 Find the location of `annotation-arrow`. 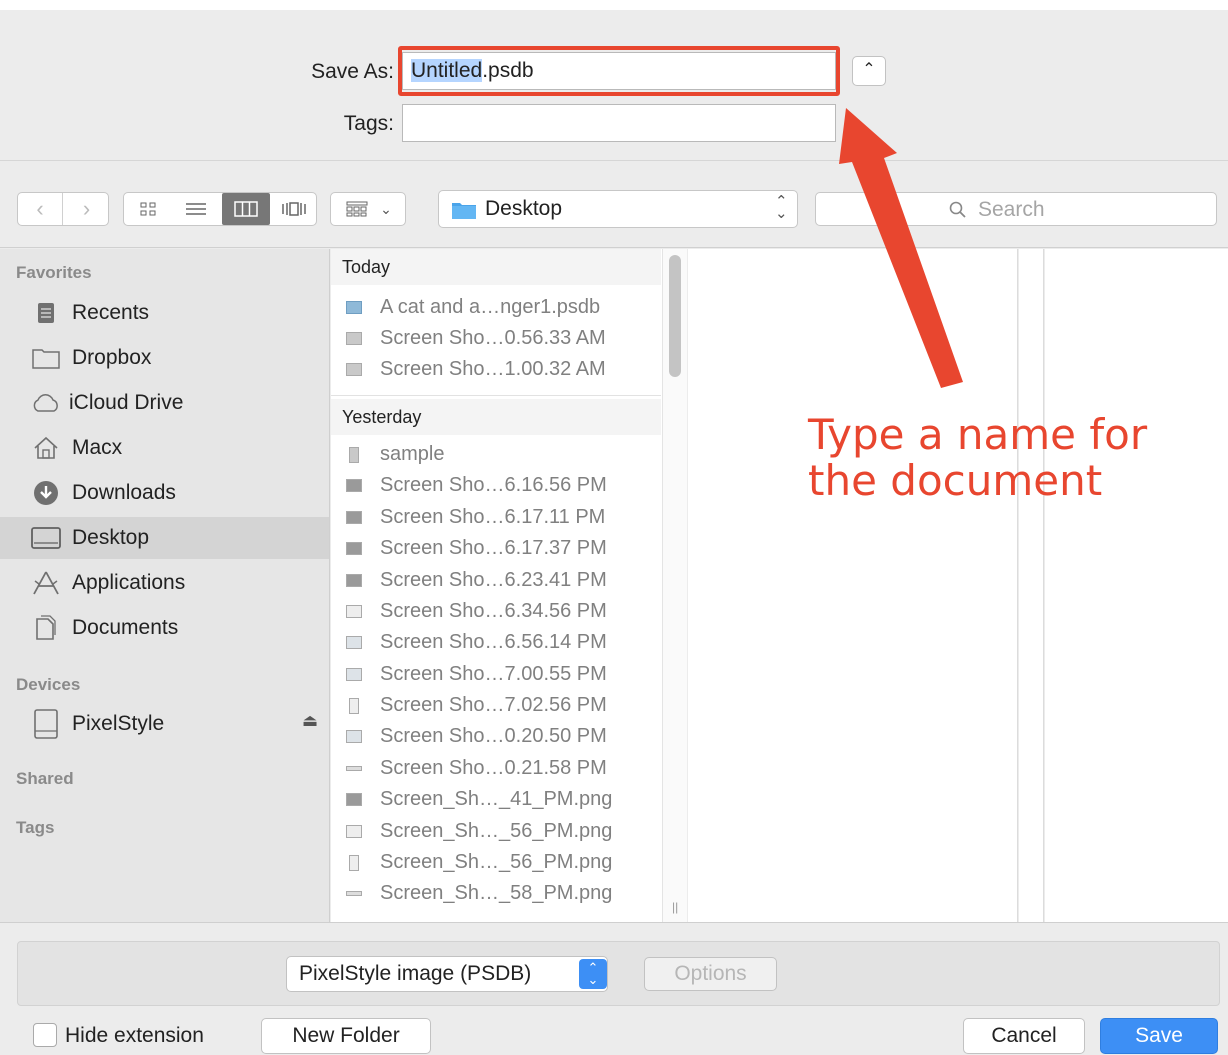

annotation-arrow is located at coordinates (901, 248).